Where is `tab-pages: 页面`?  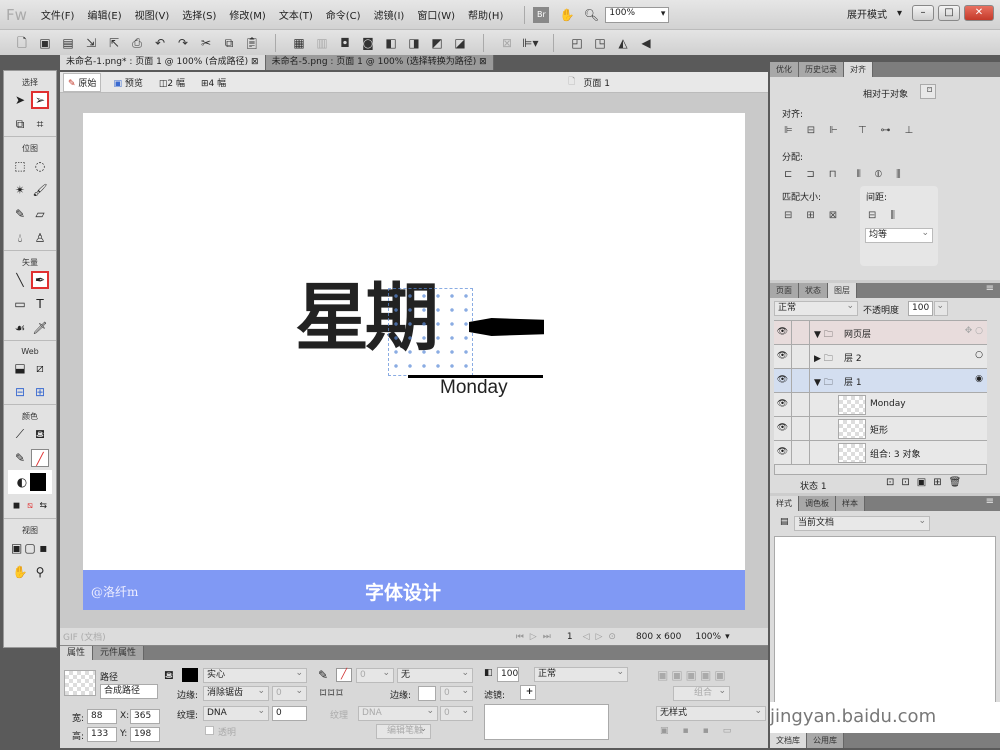 tab-pages: 页面 is located at coordinates (784, 290).